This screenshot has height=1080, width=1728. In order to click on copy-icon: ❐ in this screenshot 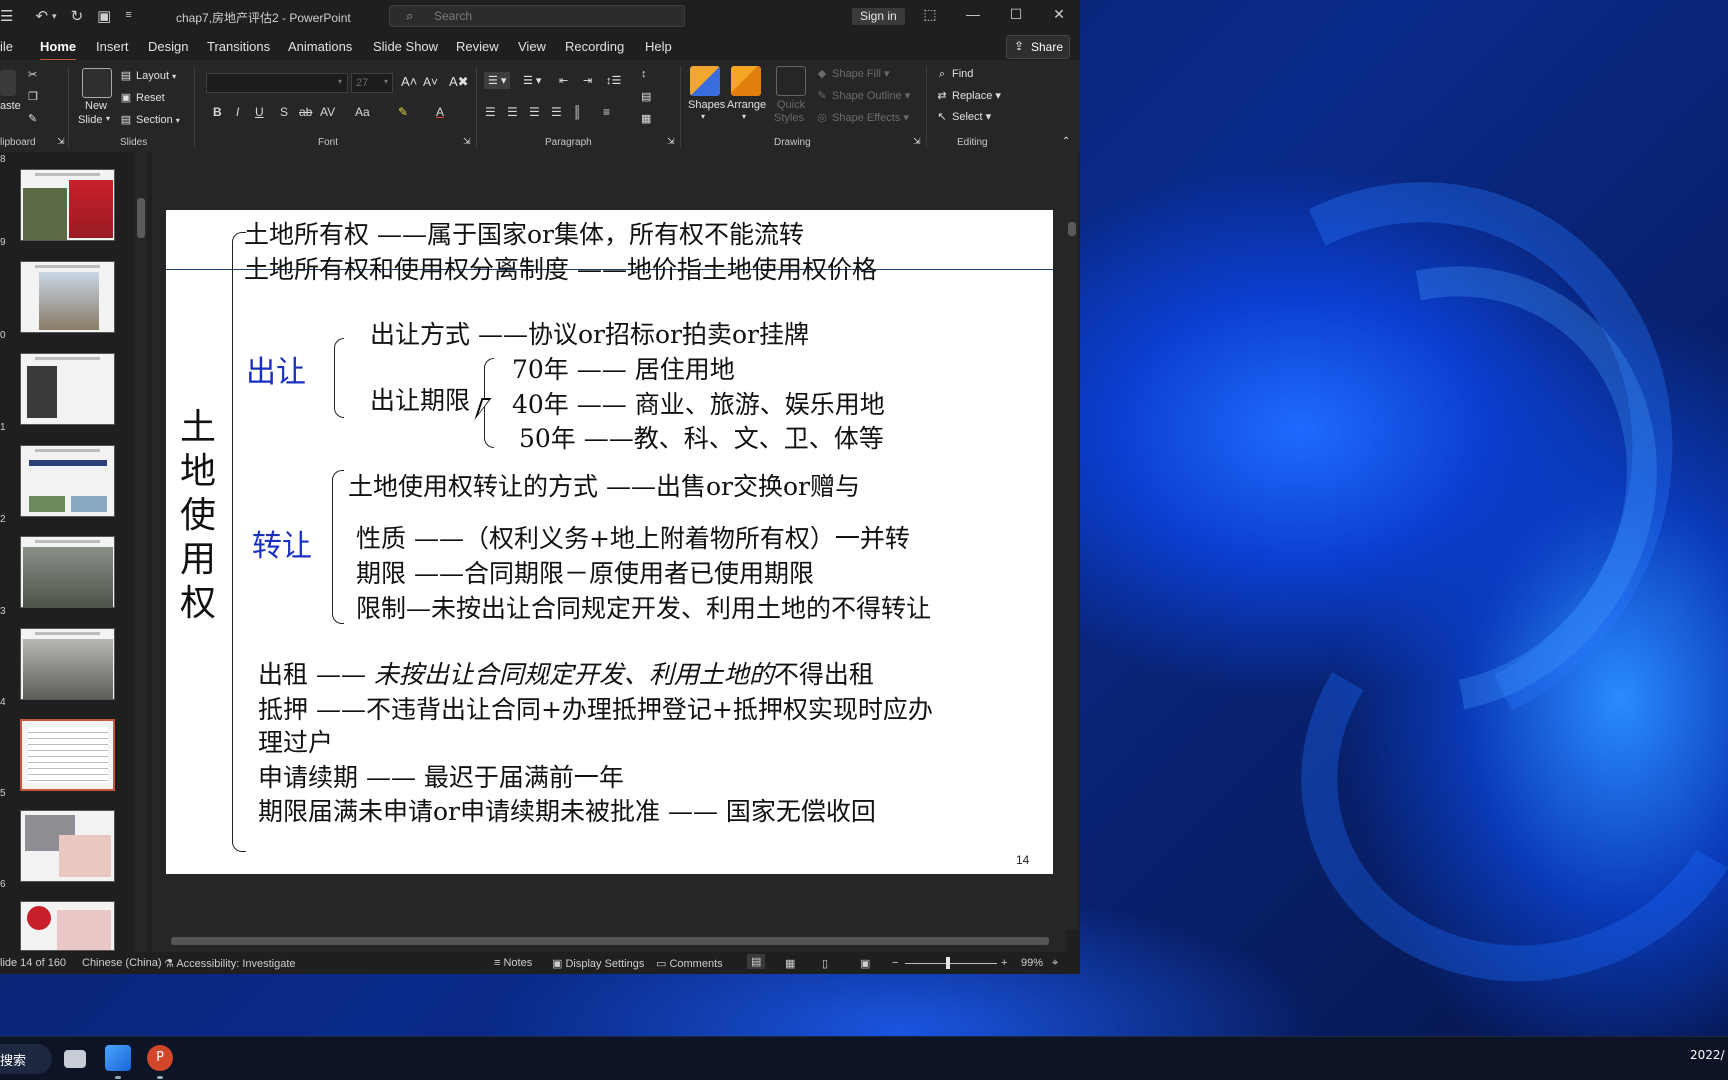, I will do `click(33, 96)`.